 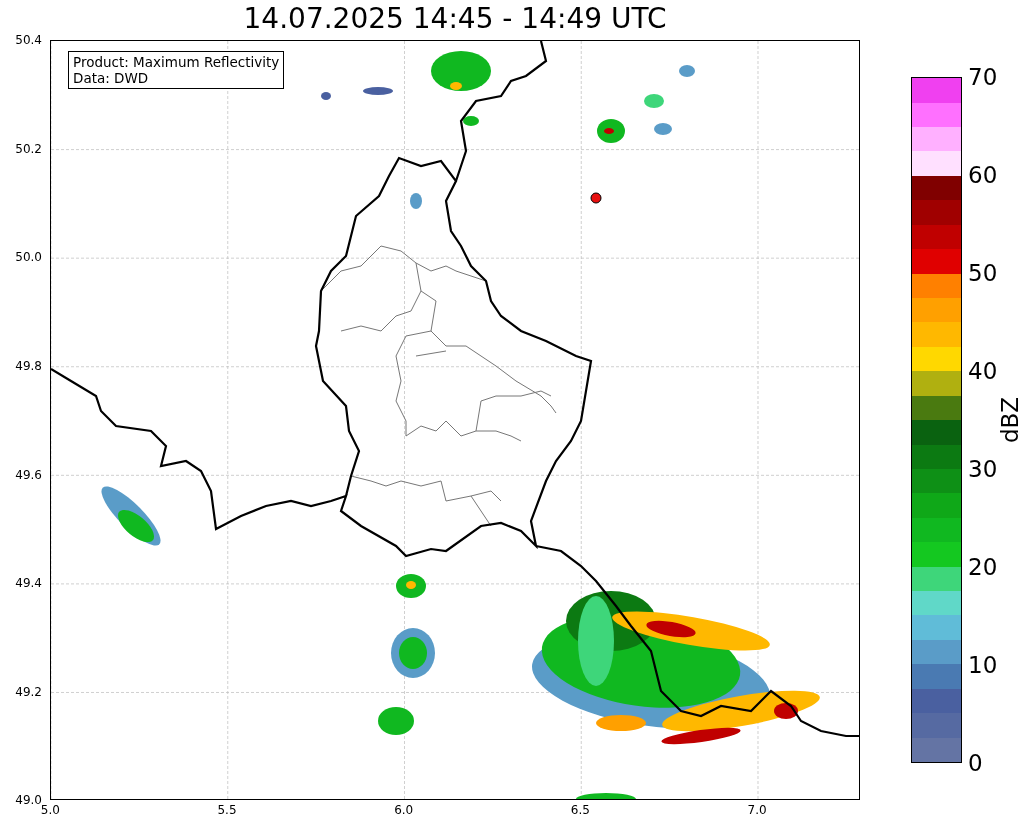 I want to click on legend-text: Data: DWD, so click(x=111, y=78).